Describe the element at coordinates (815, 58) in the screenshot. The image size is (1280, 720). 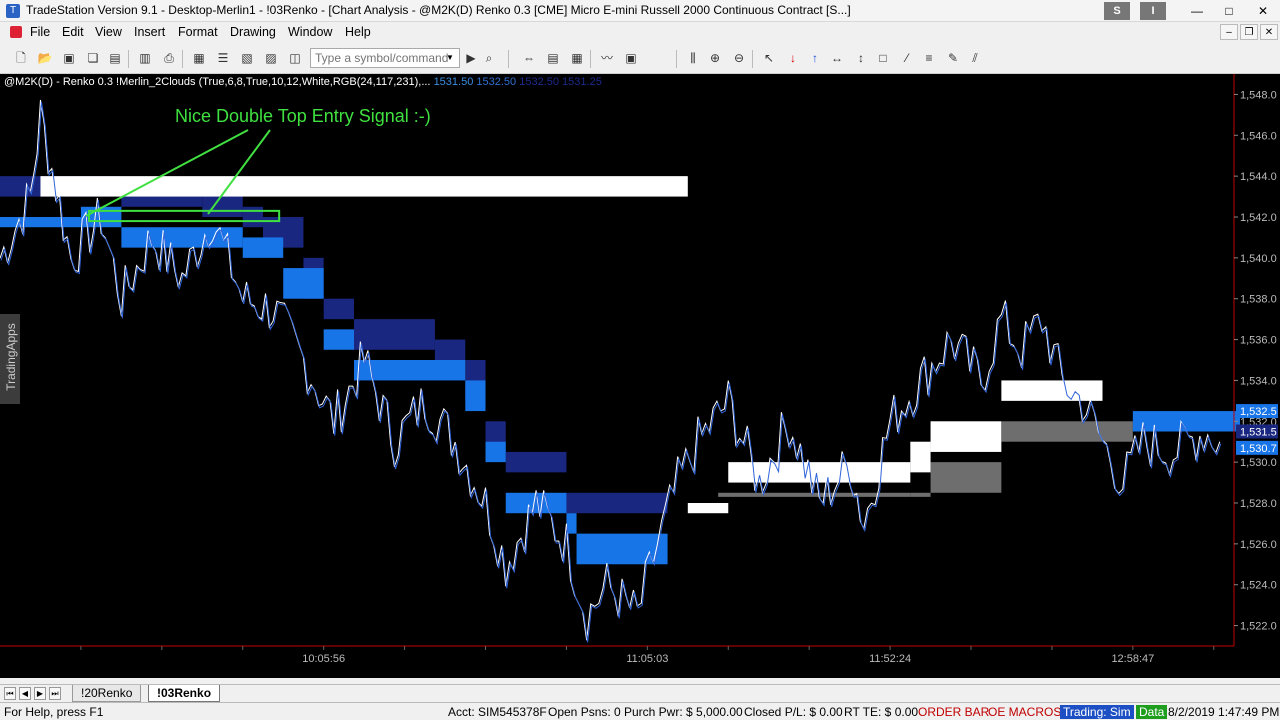
I see `buy-arrow-icon: ↑` at that location.